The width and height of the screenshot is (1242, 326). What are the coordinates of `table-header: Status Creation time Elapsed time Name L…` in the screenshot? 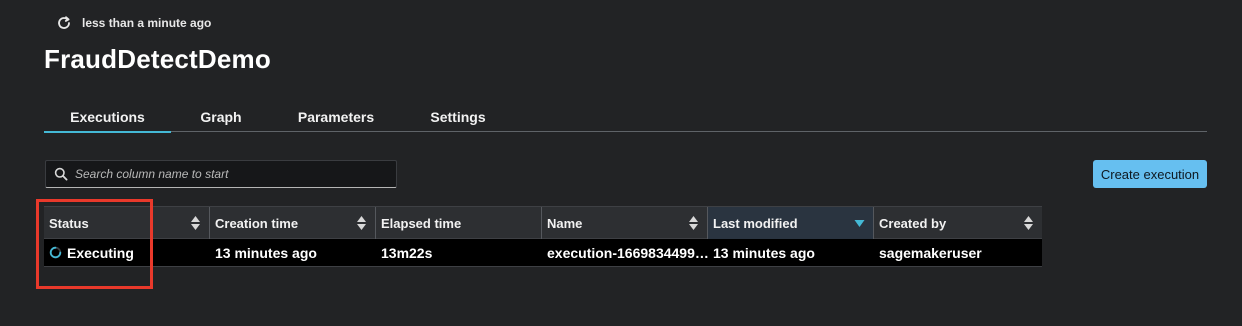 It's located at (543, 222).